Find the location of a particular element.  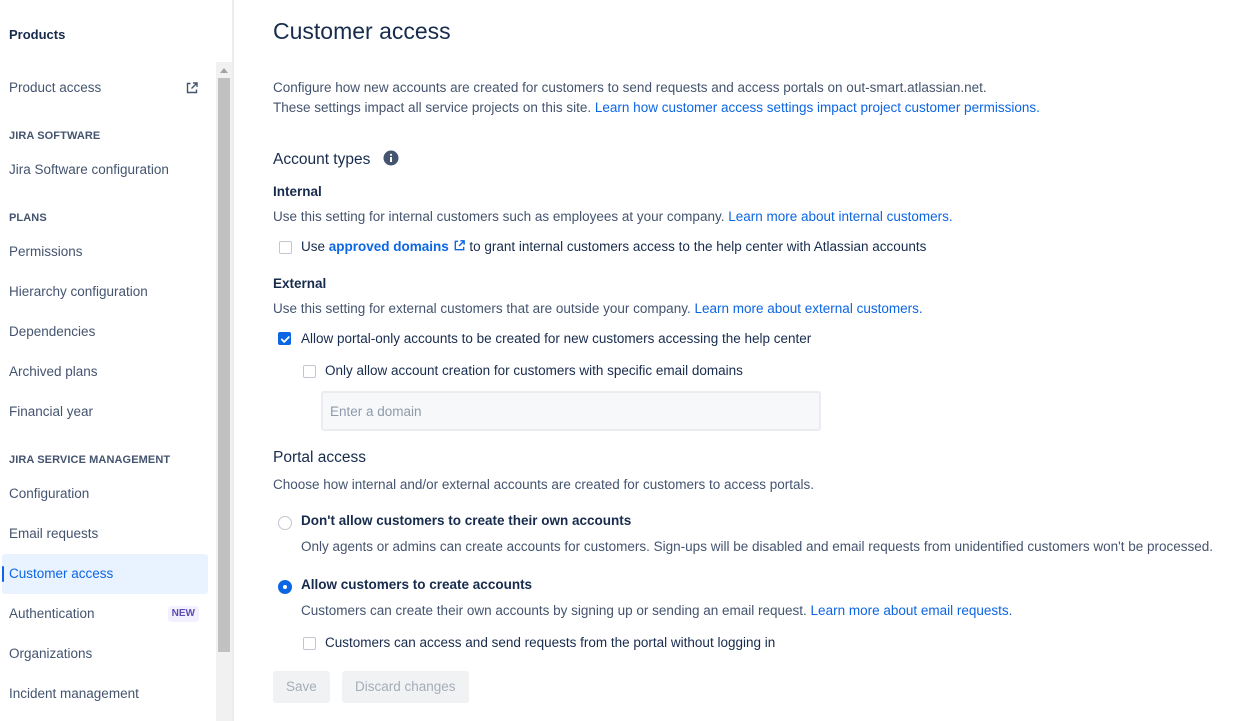

sidebar-item-label: Product access is located at coordinates (55, 87).